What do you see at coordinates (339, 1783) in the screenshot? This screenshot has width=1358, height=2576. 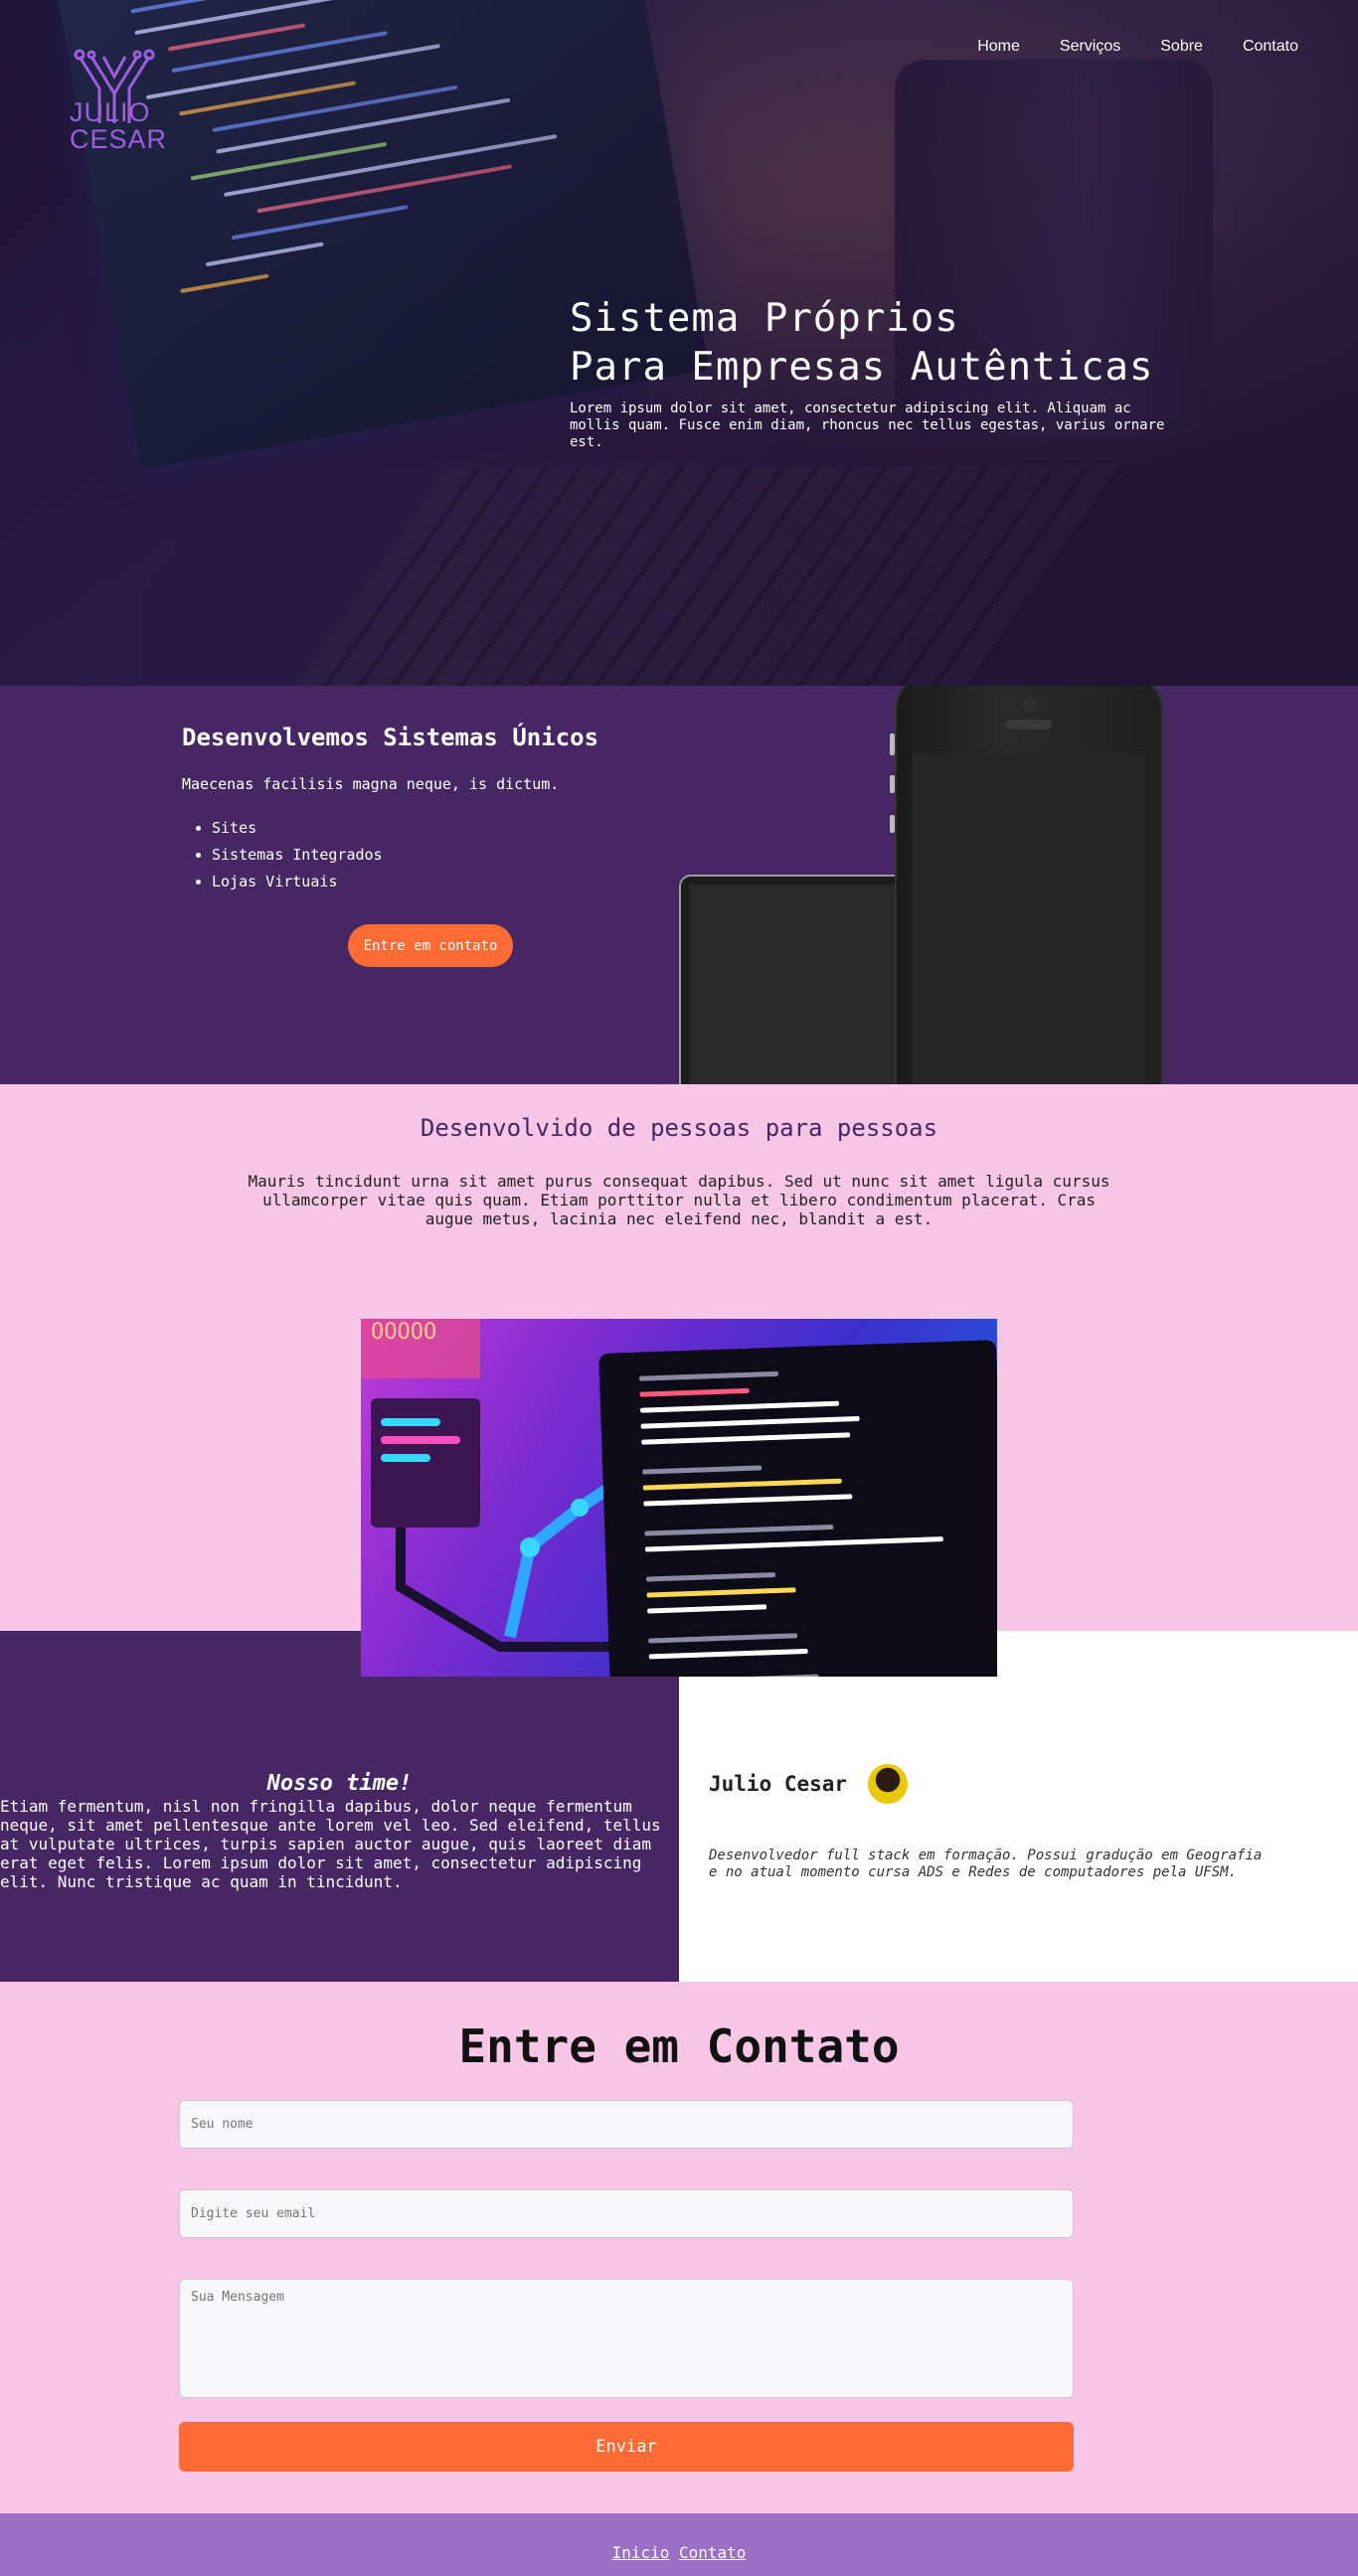 I see `team-title: Nosso time!` at bounding box center [339, 1783].